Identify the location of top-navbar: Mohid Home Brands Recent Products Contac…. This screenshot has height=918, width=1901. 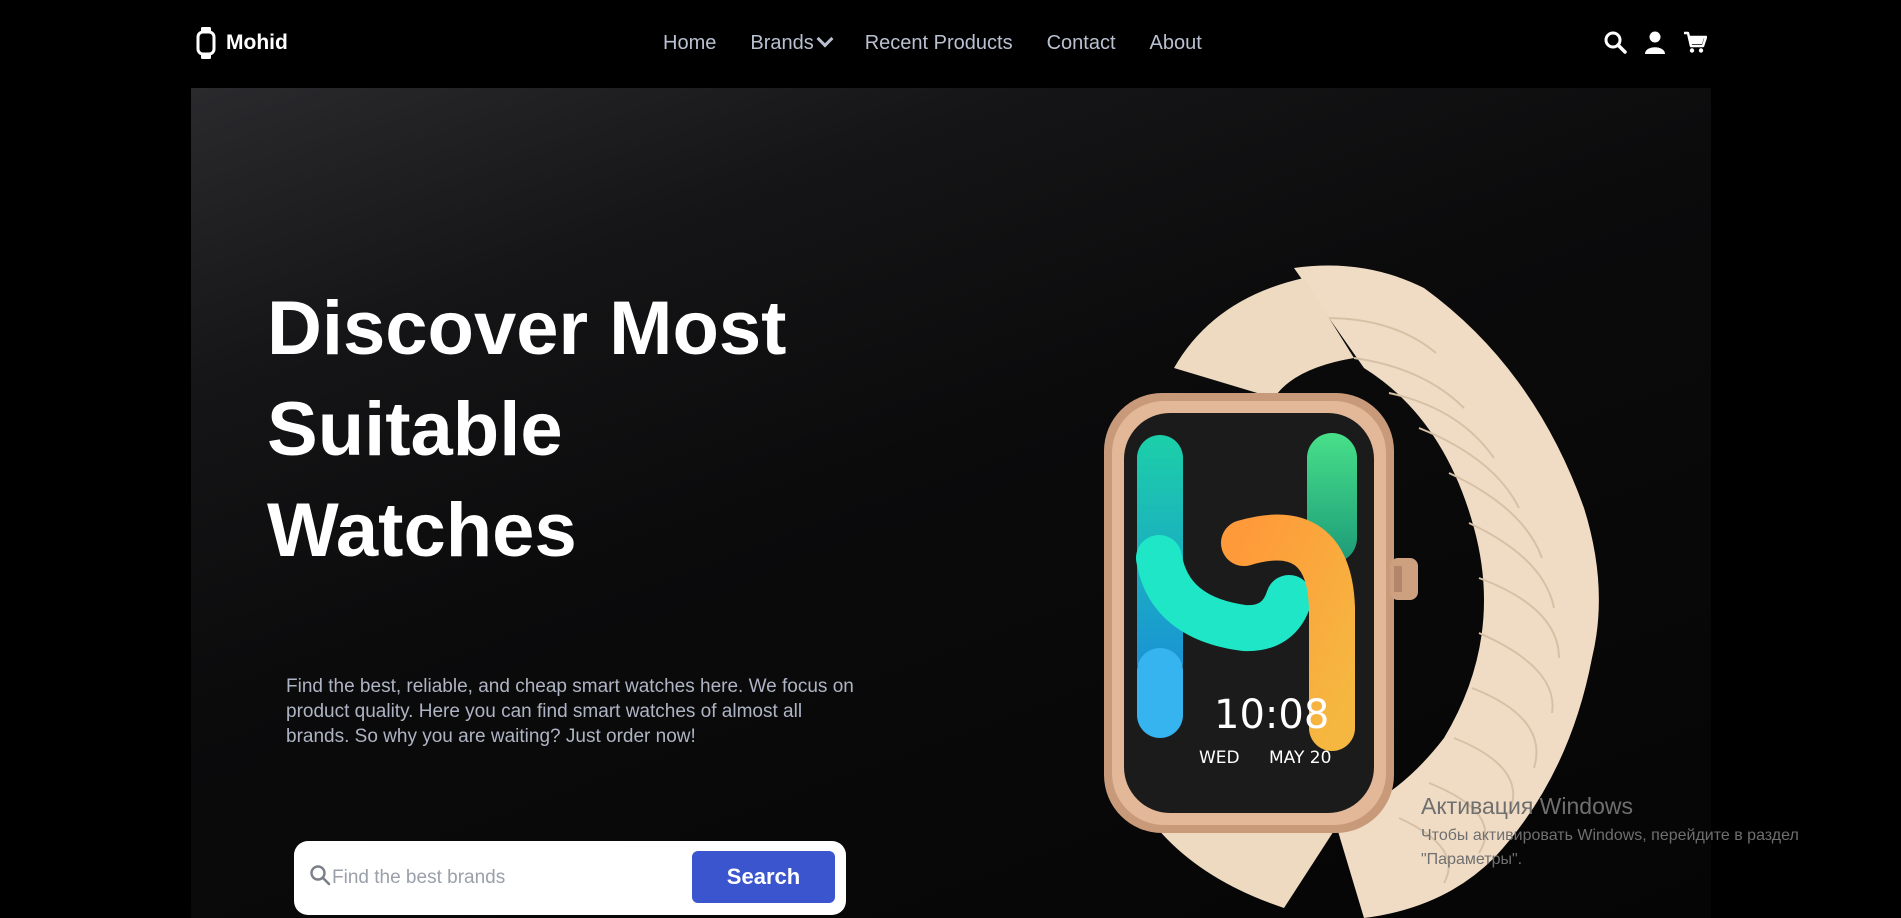
(950, 44).